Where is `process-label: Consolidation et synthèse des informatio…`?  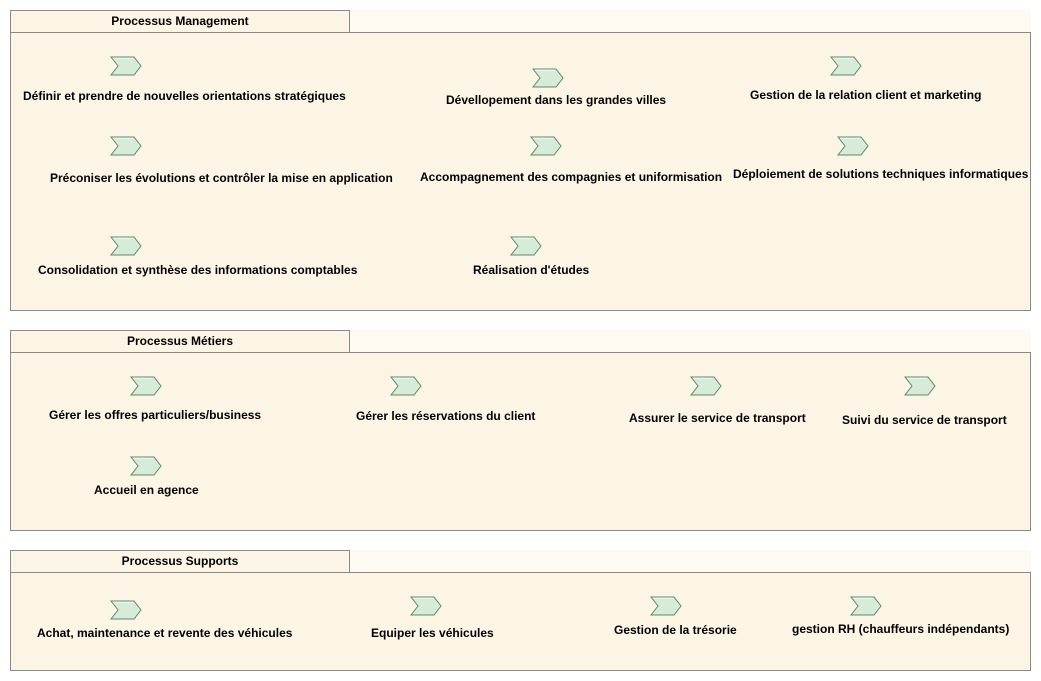
process-label: Consolidation et synthèse des informatio… is located at coordinates (197, 270).